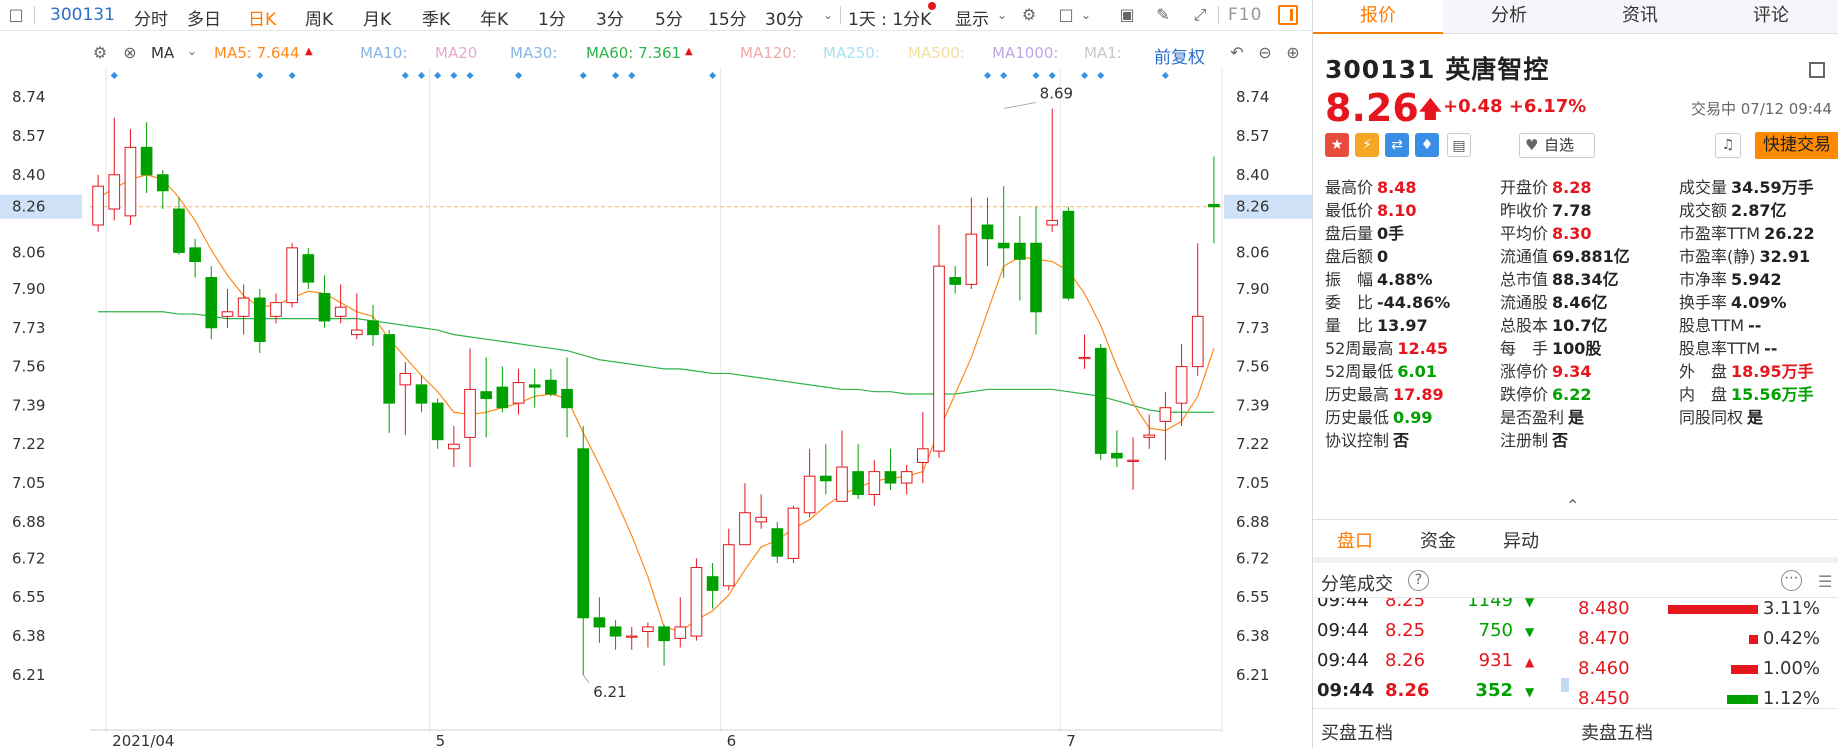  I want to click on help-icon: ?, so click(1418, 580).